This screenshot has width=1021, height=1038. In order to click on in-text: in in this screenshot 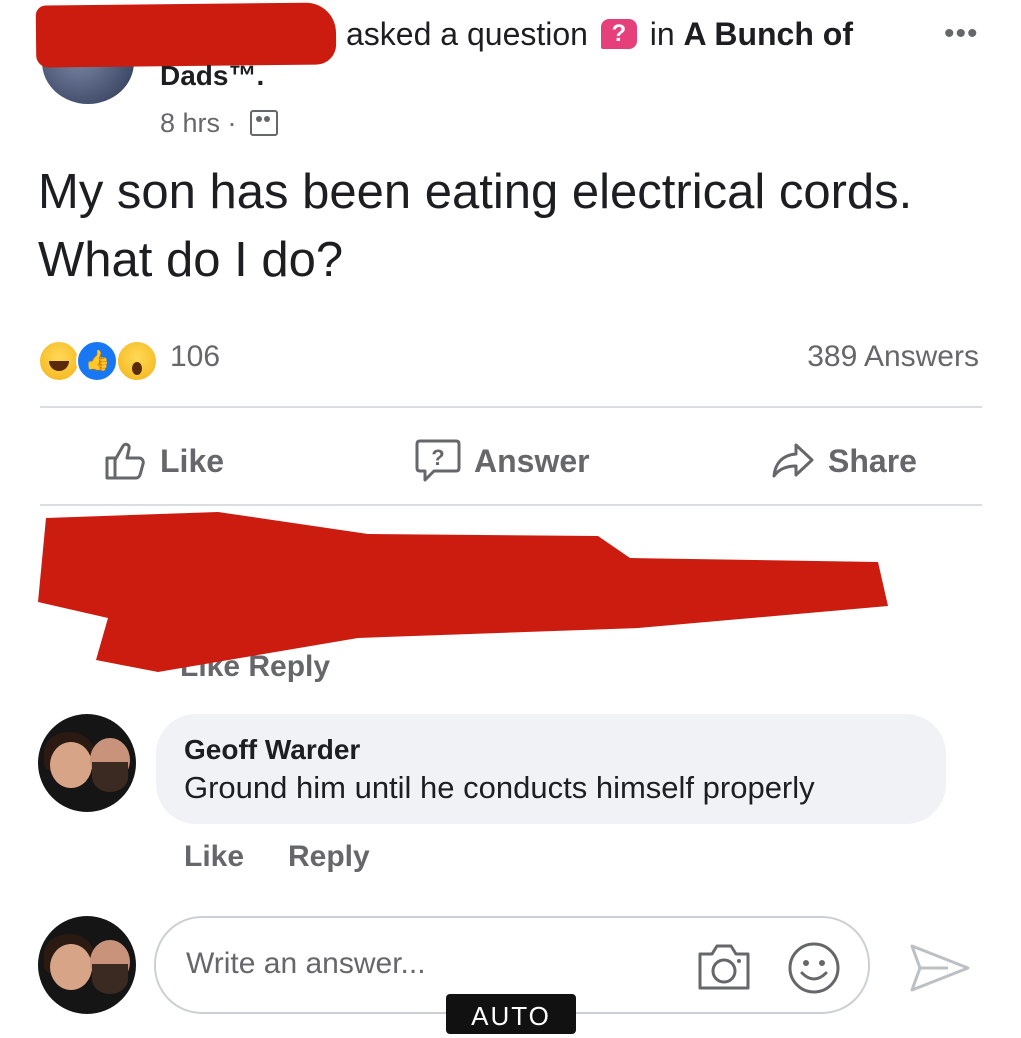, I will do `click(662, 34)`.